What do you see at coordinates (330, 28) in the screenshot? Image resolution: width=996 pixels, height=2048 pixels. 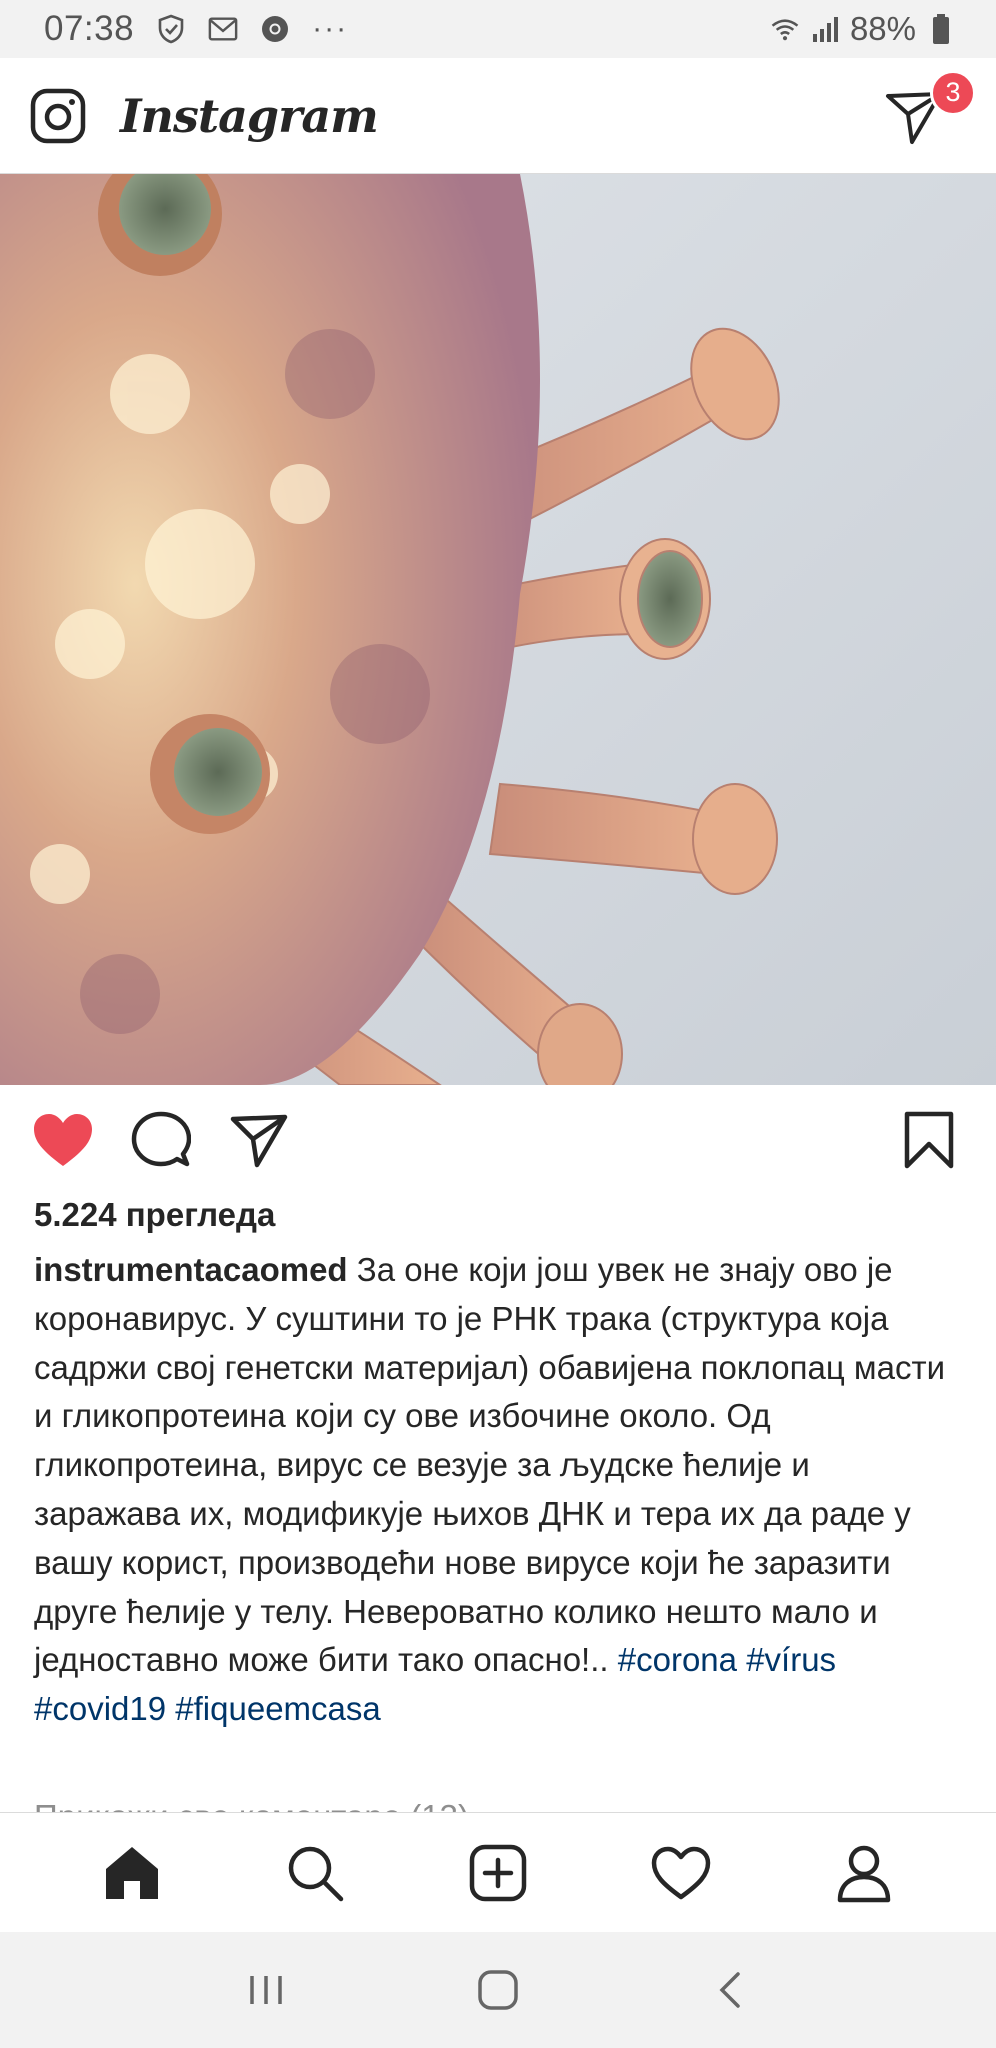 I see `more-dots-icon: ···` at bounding box center [330, 28].